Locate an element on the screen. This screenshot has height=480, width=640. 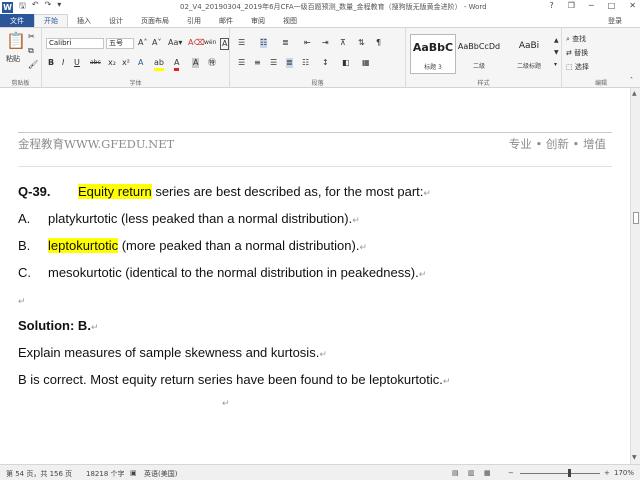
scroll-down-icon: ▼ is located at coordinates (634, 457).